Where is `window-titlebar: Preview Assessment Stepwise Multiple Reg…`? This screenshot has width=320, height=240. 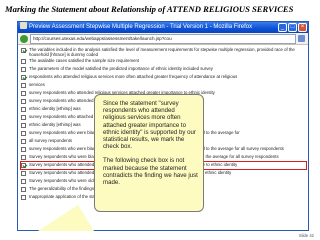
window-titlebar: Preview Assessment Stepwise Multiple Reg… is located at coordinates (163, 27).